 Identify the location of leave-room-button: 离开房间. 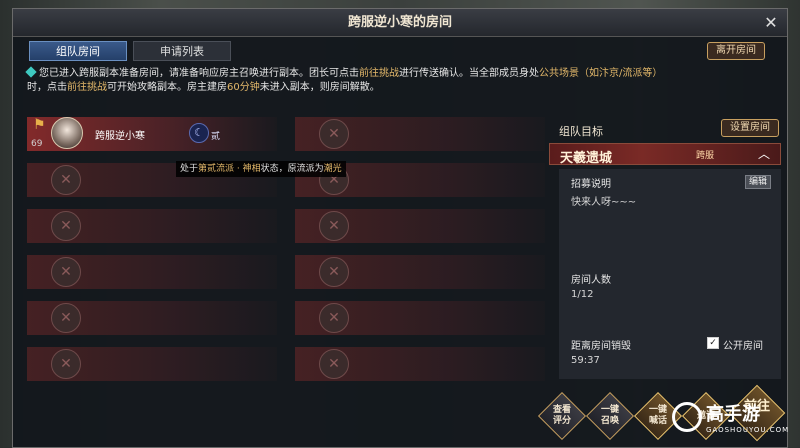
(736, 51).